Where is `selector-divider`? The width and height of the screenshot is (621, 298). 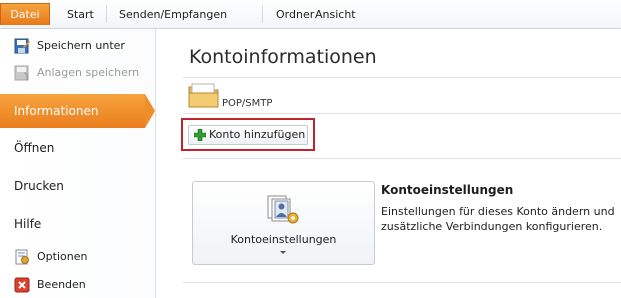
selector-divider is located at coordinates (402, 113).